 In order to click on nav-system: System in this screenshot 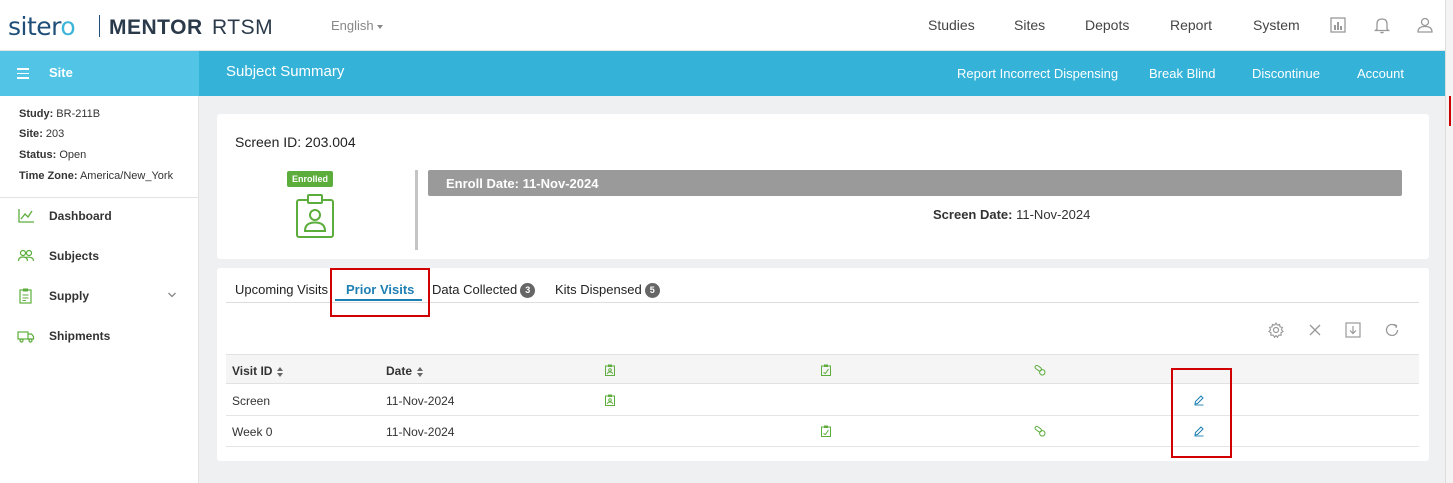, I will do `click(1276, 25)`.